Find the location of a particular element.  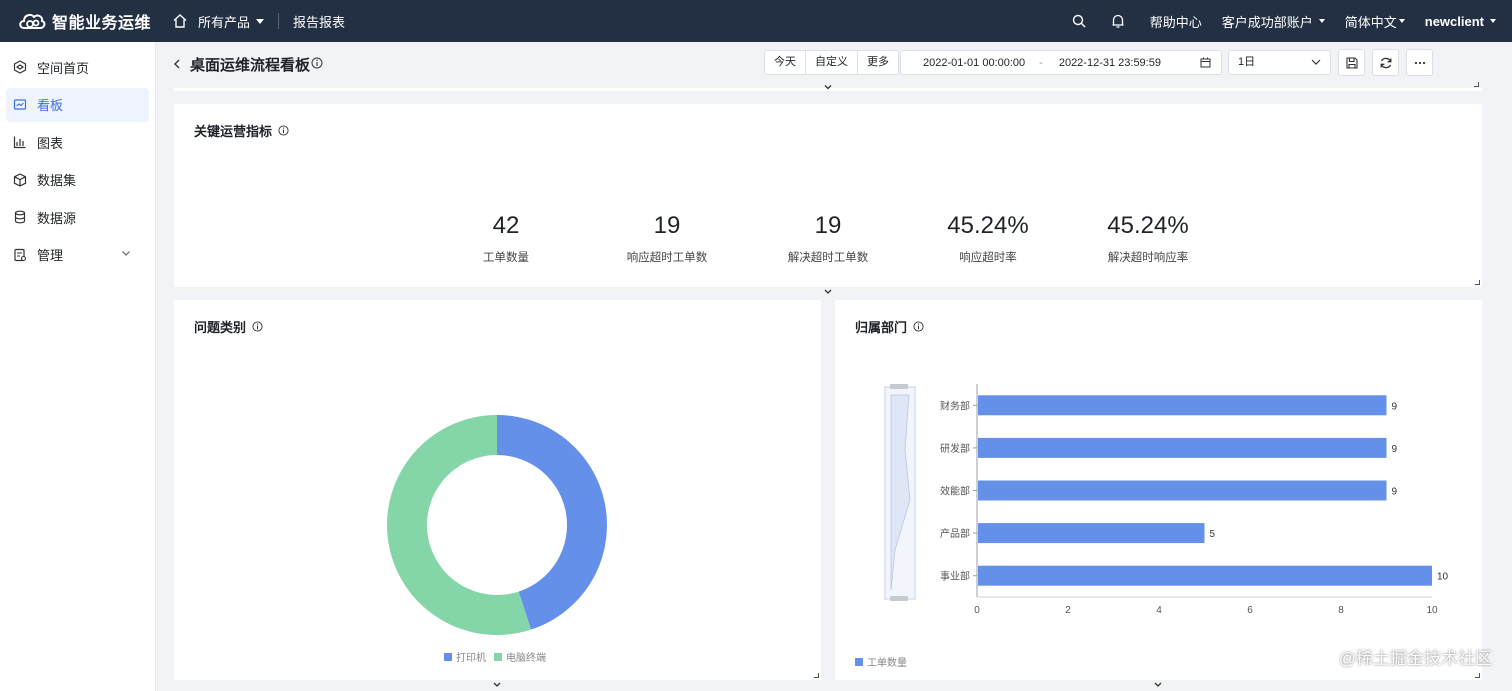

date-start: 2022-01-01 00:00:00 is located at coordinates (974, 63).